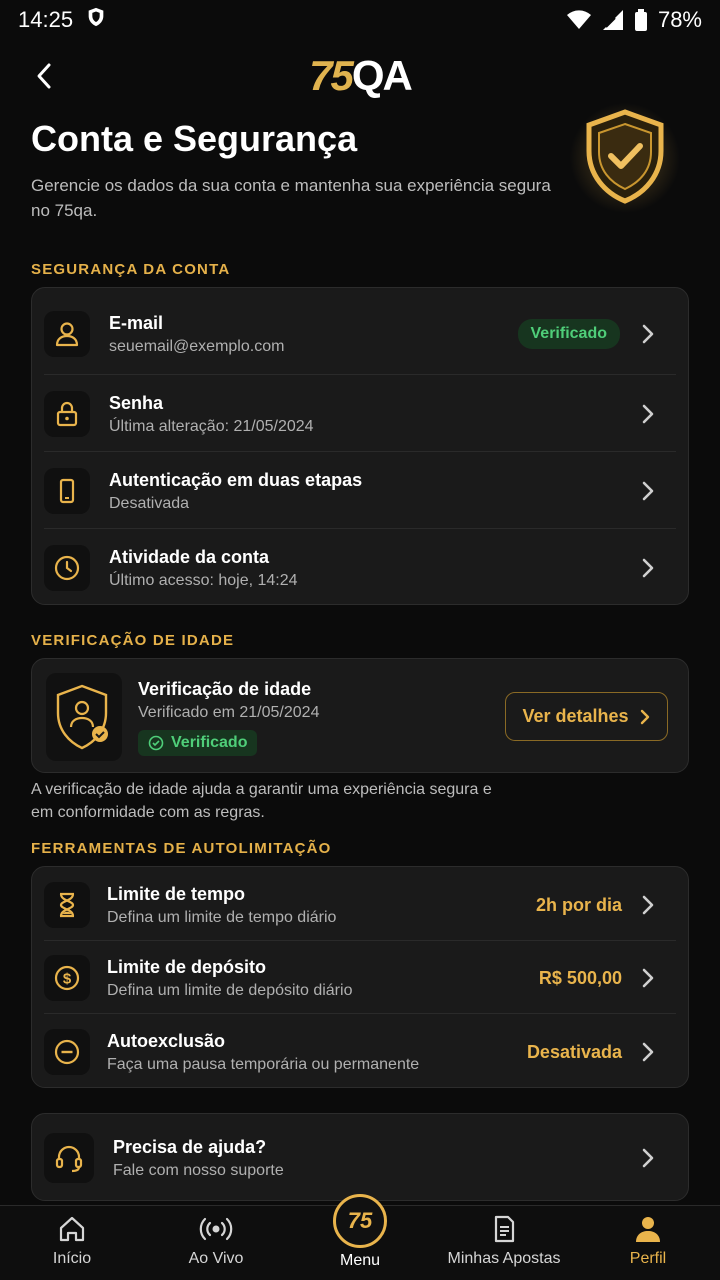 Image resolution: width=720 pixels, height=1280 pixels. I want to click on nav-label: Início, so click(72, 1258).